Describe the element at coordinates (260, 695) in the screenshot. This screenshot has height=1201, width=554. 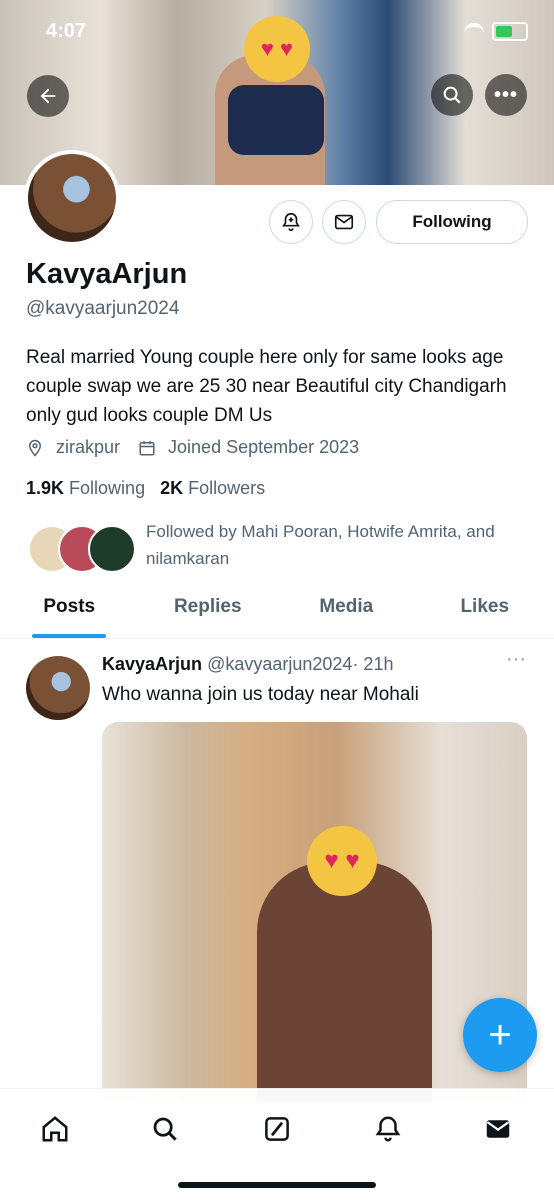
I see `post-text: Who wanna join us today near Mohali` at that location.